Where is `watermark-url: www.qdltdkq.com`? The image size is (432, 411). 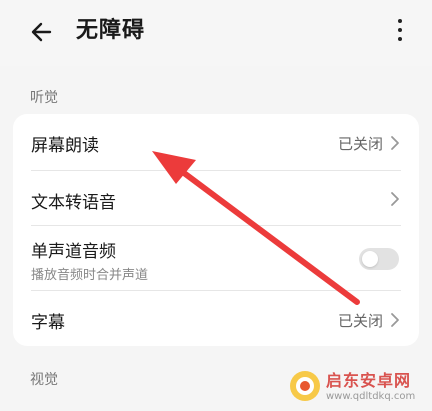
watermark-url: www.qdltdkq.com is located at coordinates (371, 396).